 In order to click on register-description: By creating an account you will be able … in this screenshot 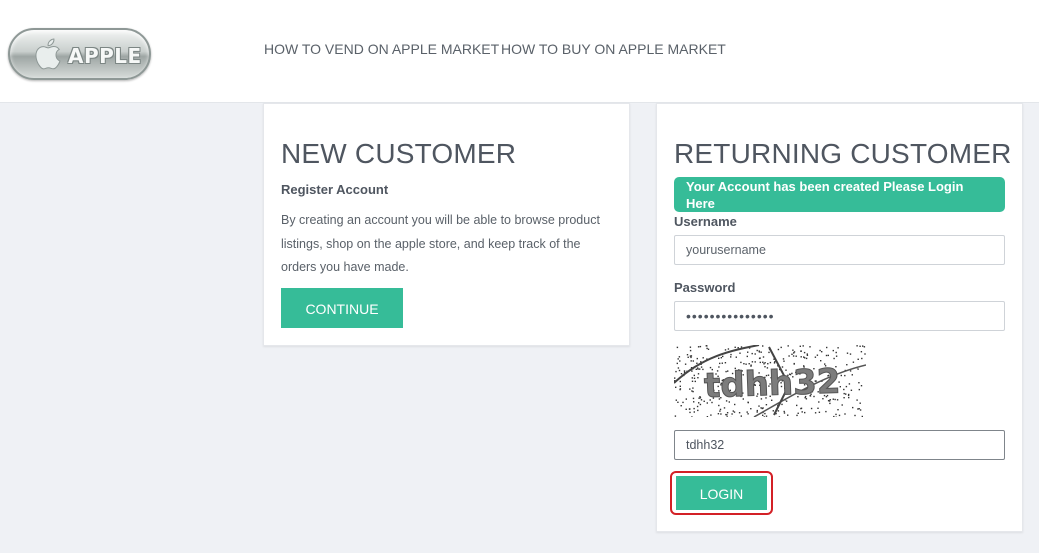, I will do `click(440, 243)`.